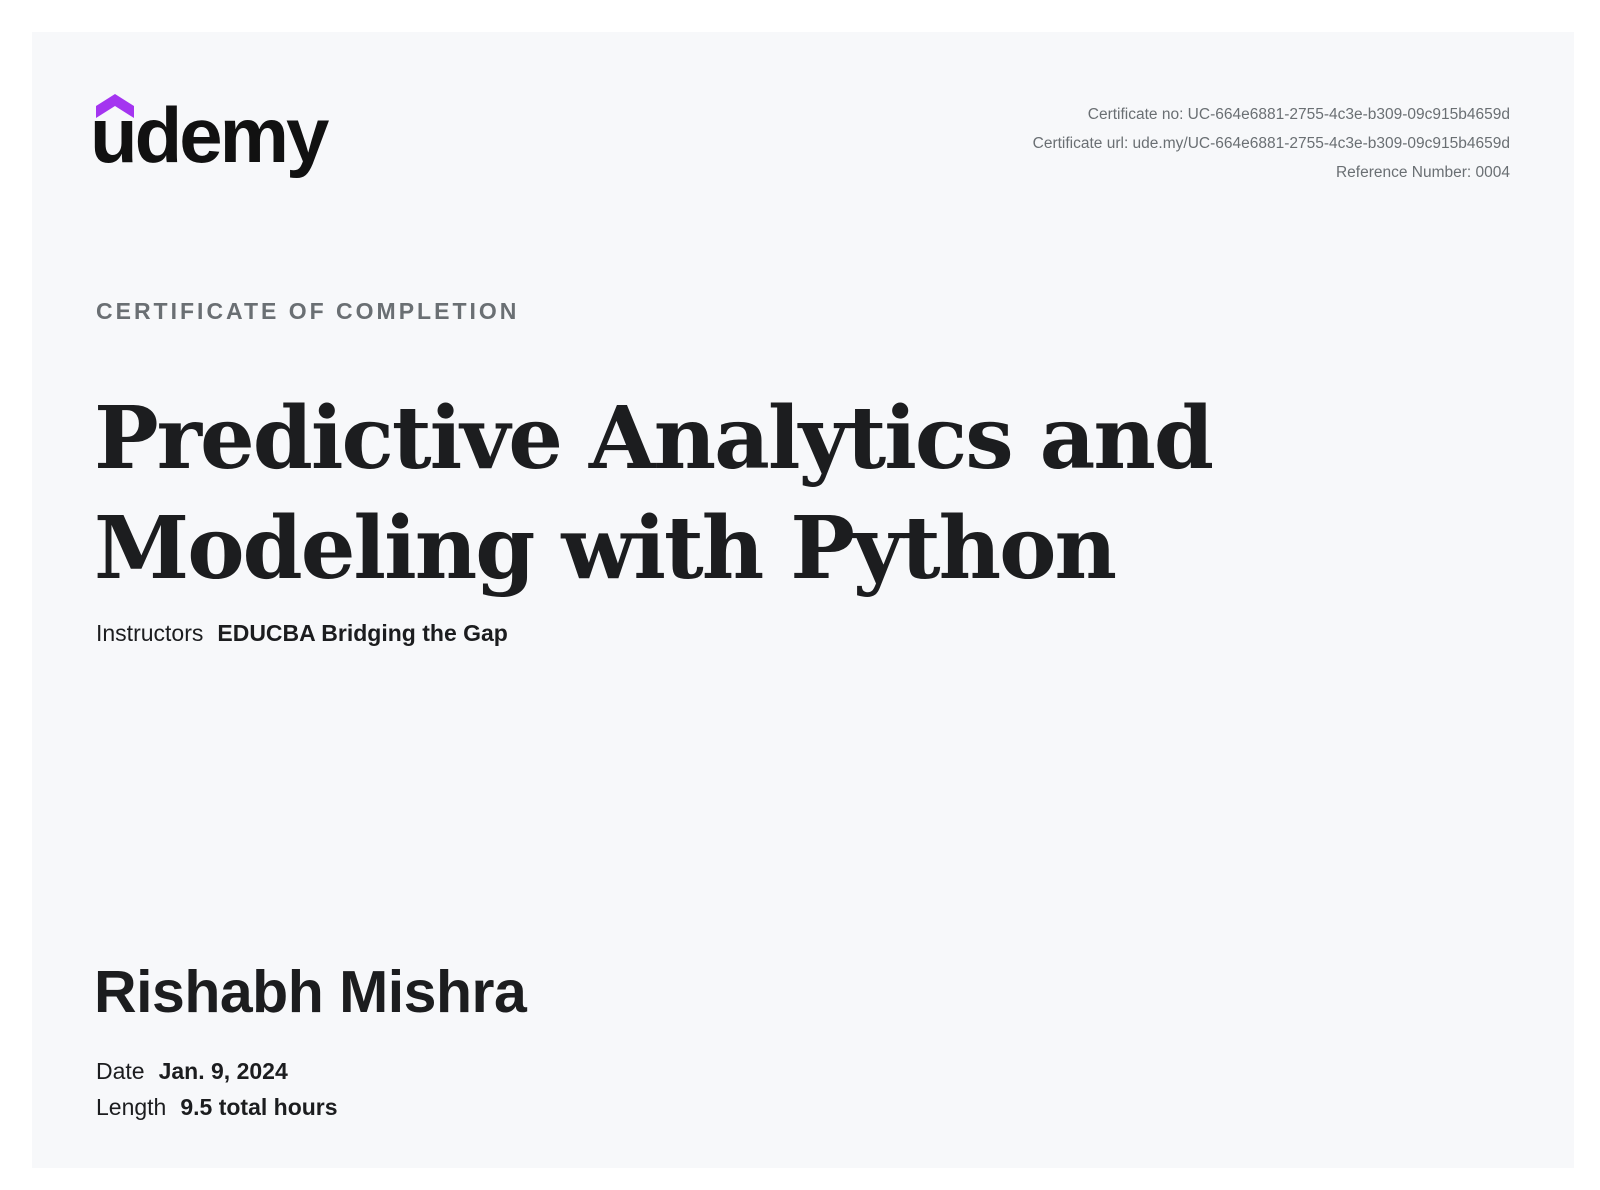 The image size is (1600, 1190). I want to click on date-label: Date, so click(120, 1071).